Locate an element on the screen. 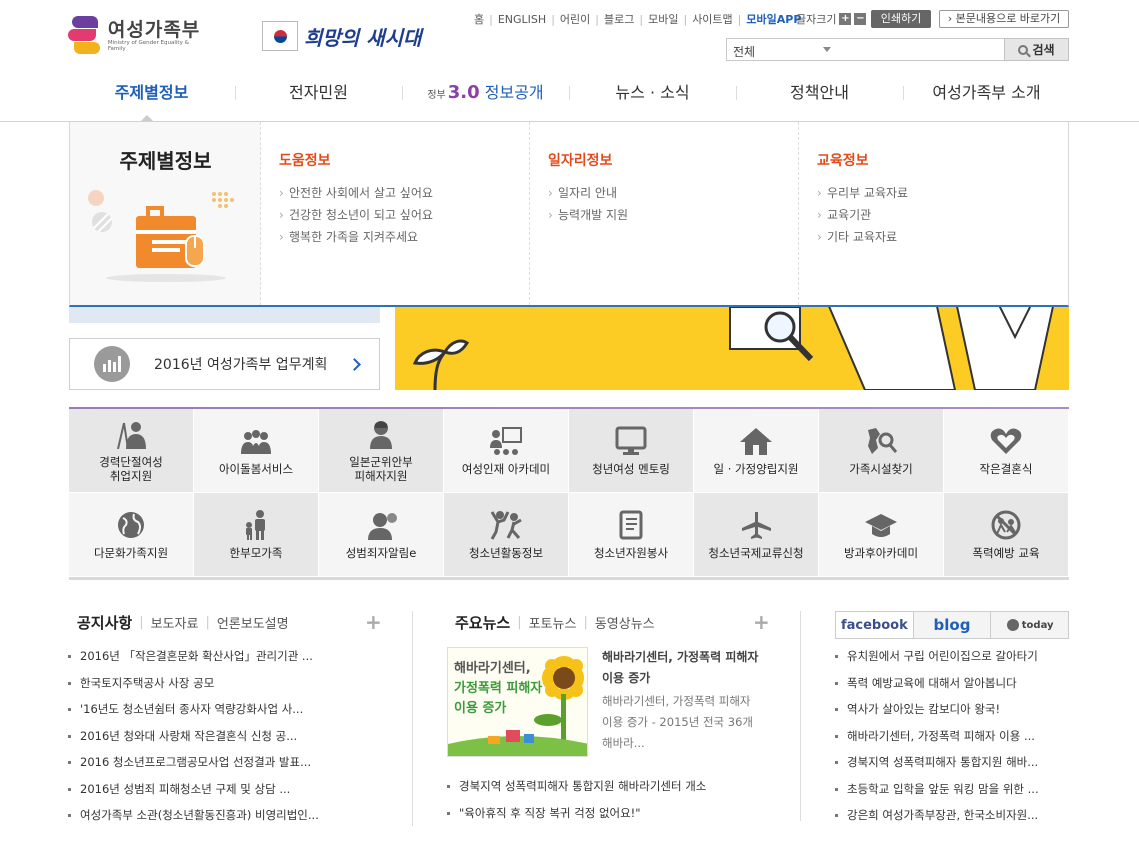  svc-comfort-women: 일본군위안부 피해자지원 is located at coordinates (381, 451).